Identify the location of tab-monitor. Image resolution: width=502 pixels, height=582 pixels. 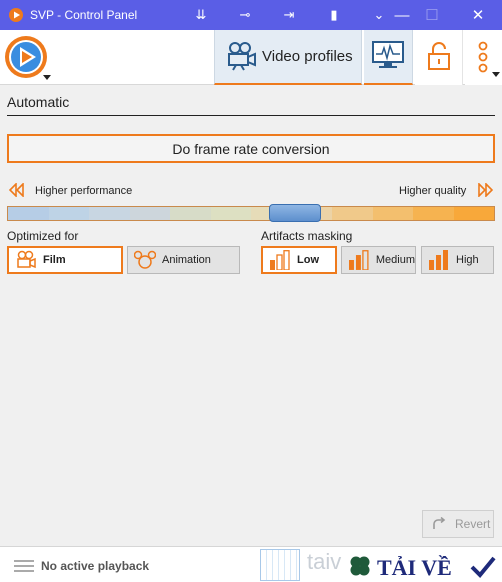
(388, 57).